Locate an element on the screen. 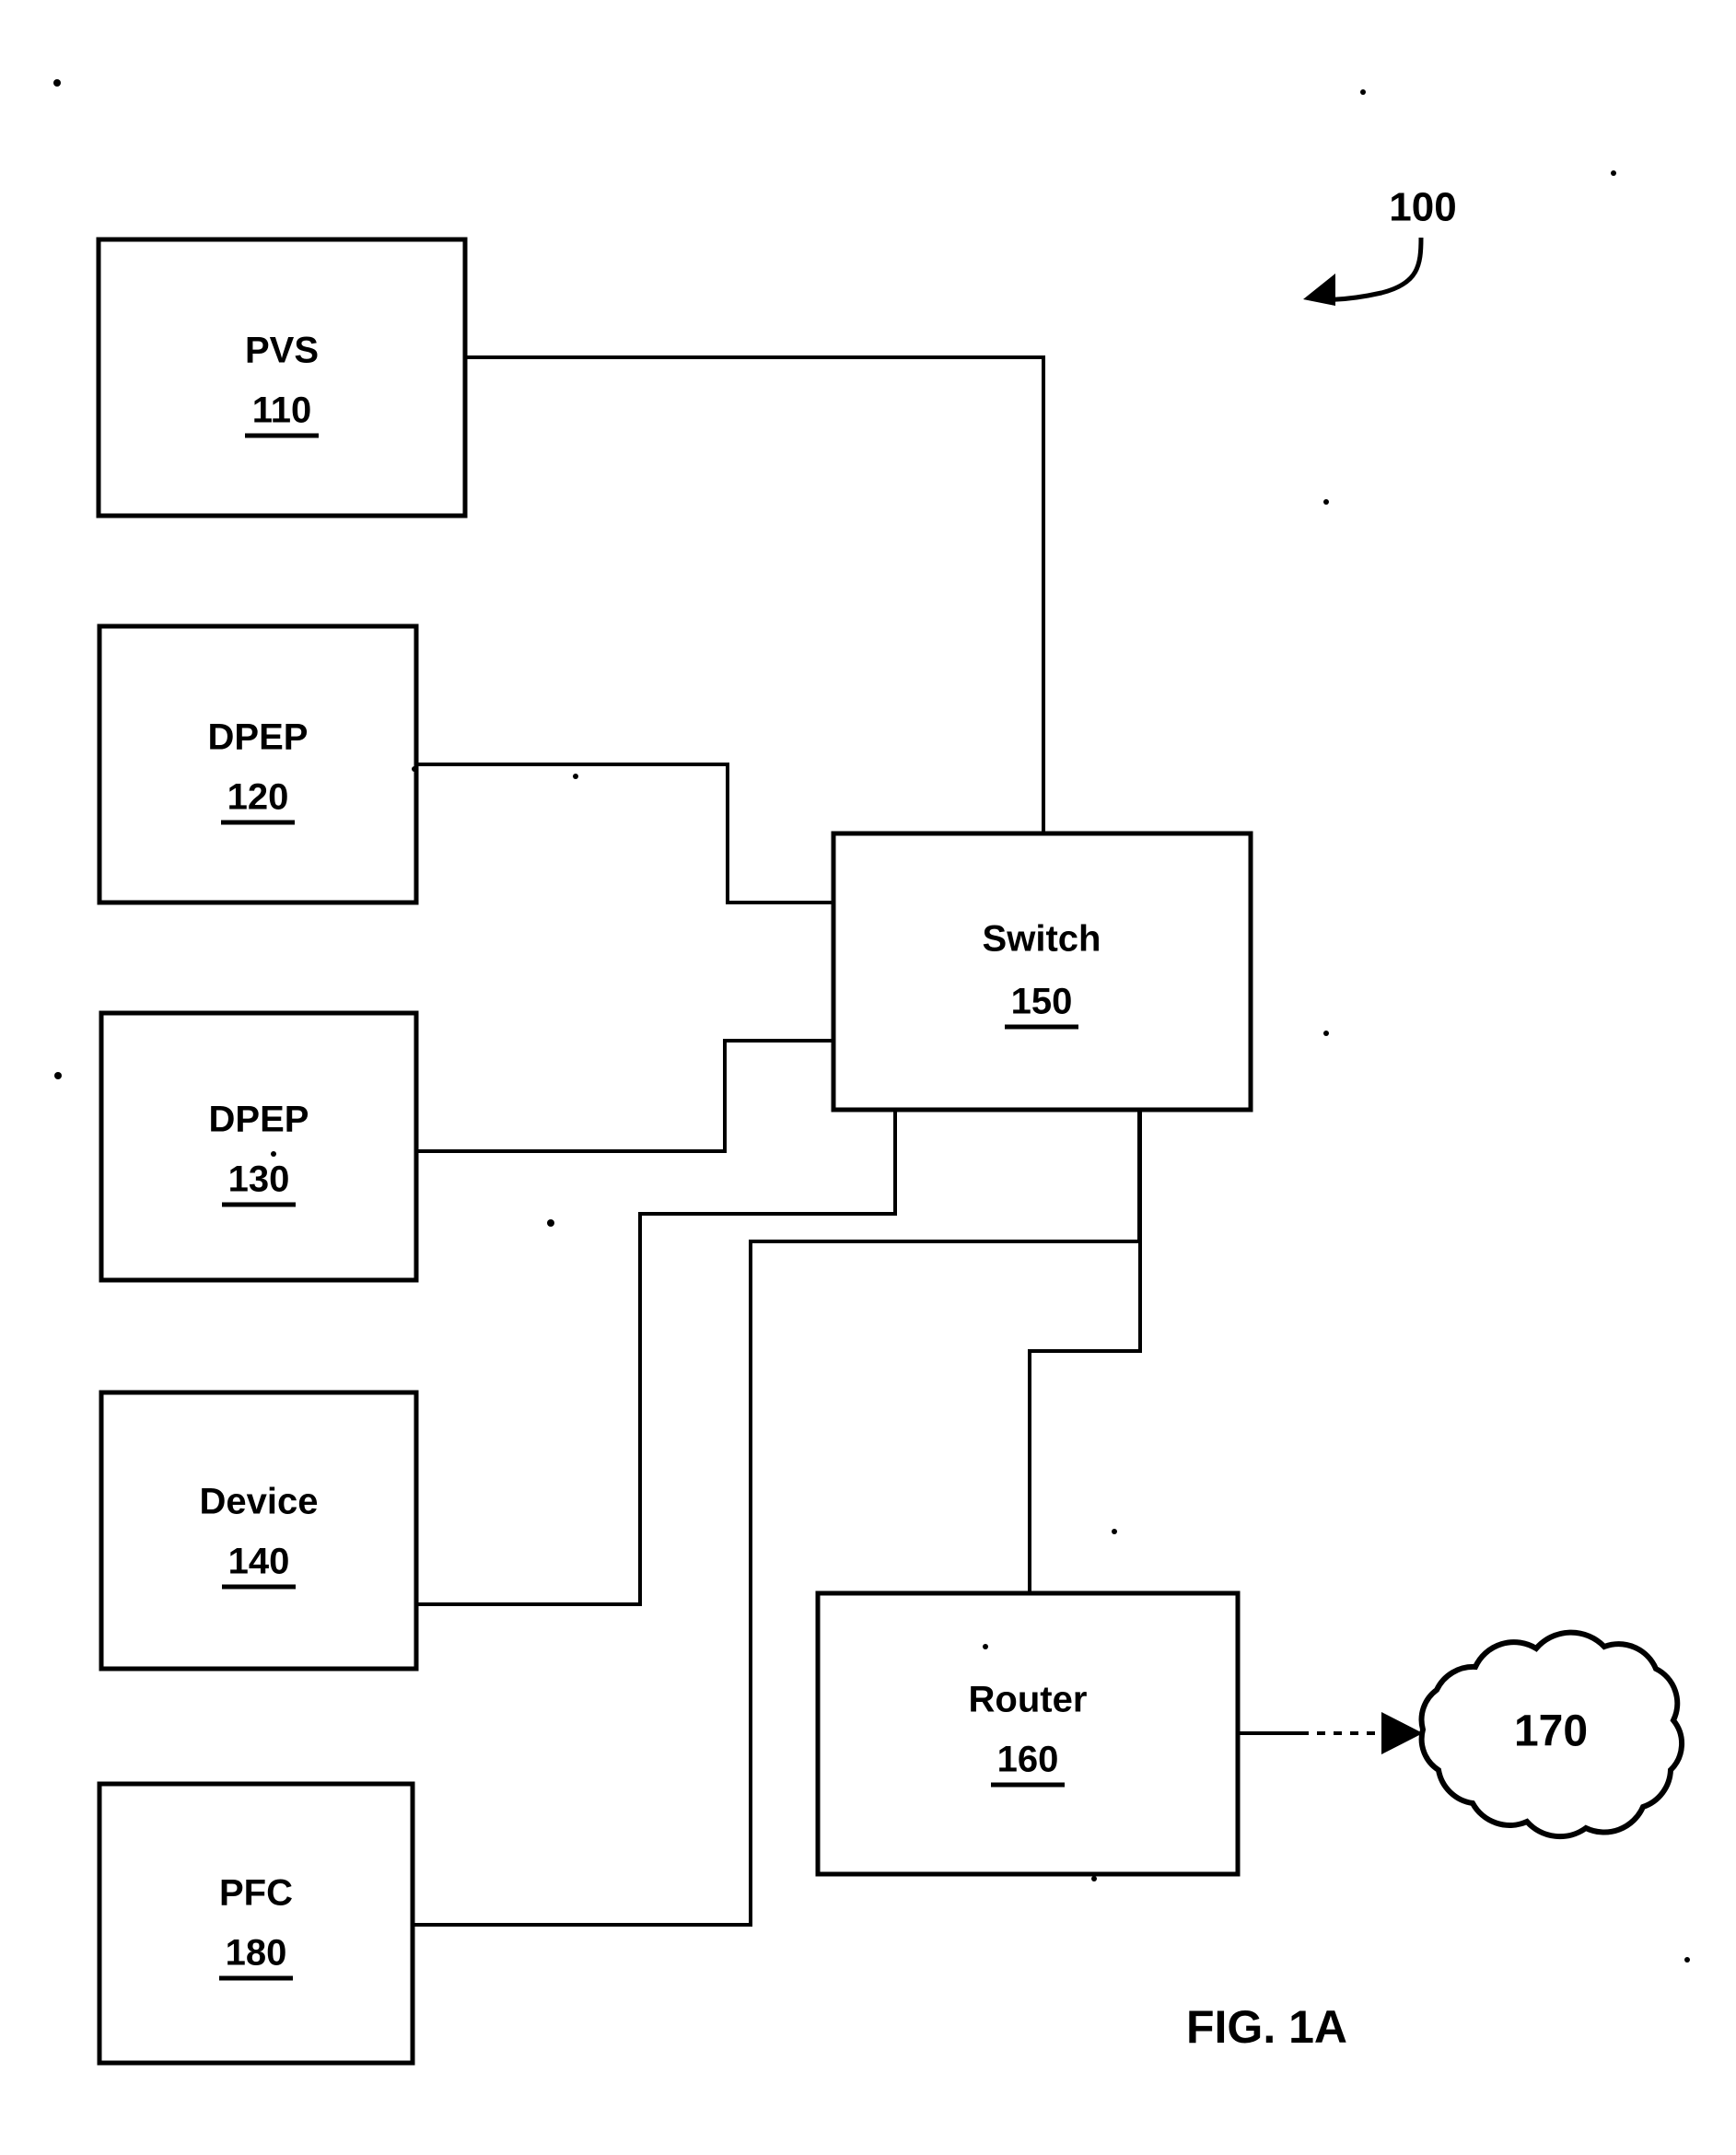 The height and width of the screenshot is (2155, 1736). node-pfc180-box is located at coordinates (256, 1923).